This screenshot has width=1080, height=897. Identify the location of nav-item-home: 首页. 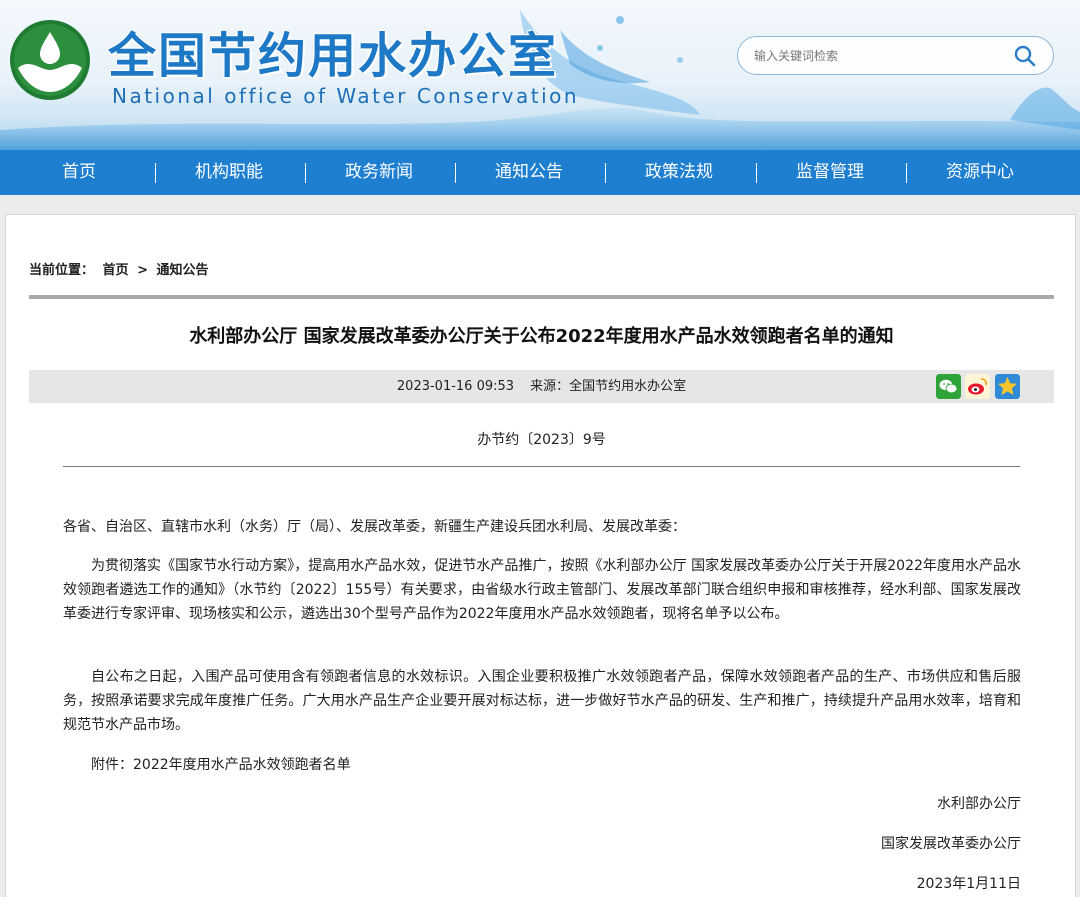
(79, 172).